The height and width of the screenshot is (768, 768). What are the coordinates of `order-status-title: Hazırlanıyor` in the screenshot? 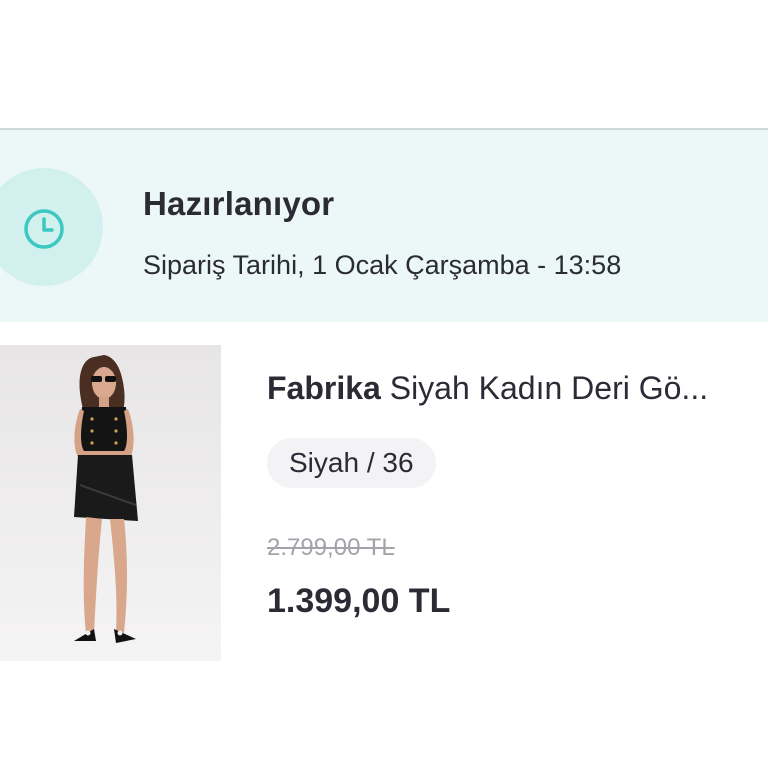 It's located at (239, 203).